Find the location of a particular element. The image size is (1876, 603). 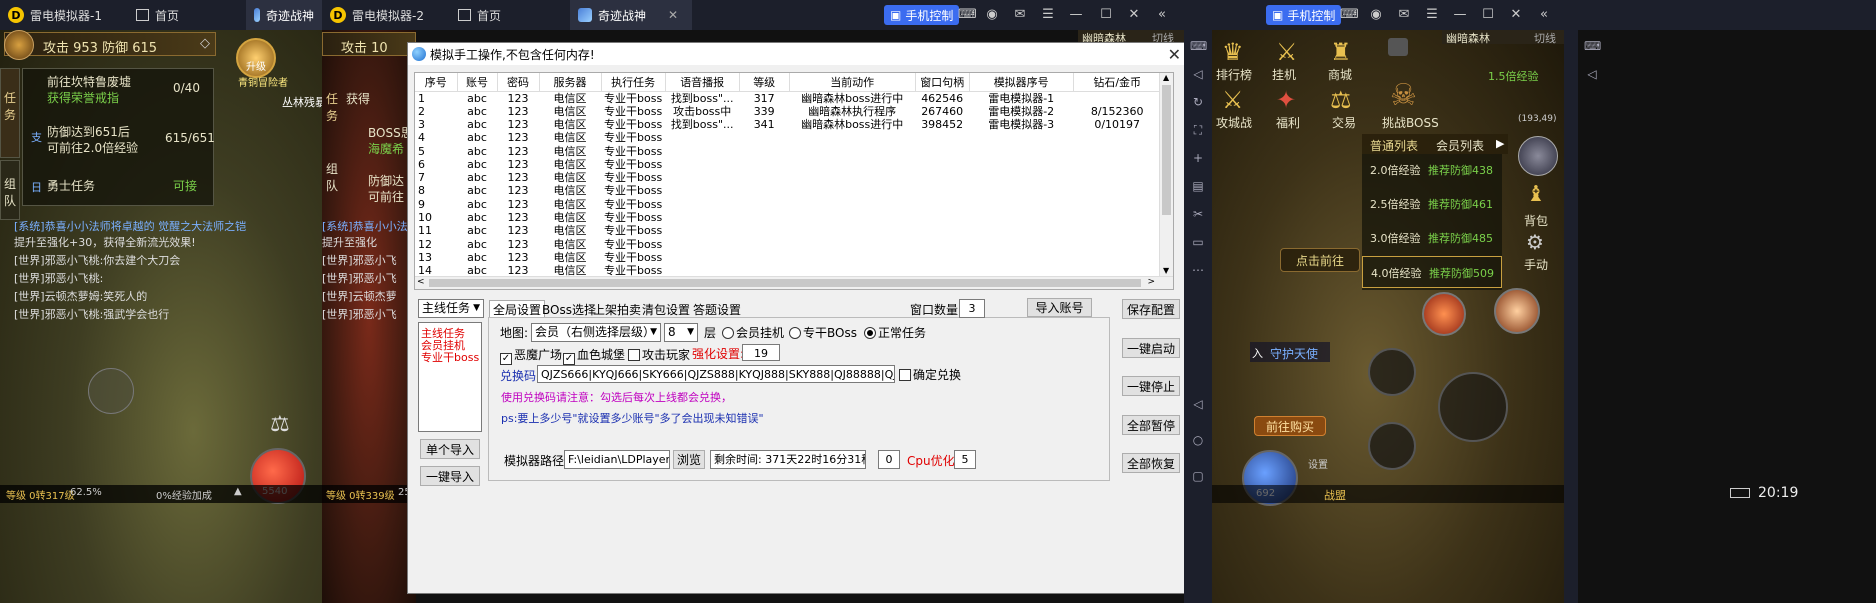

cpu-input: 5 is located at coordinates (965, 459).